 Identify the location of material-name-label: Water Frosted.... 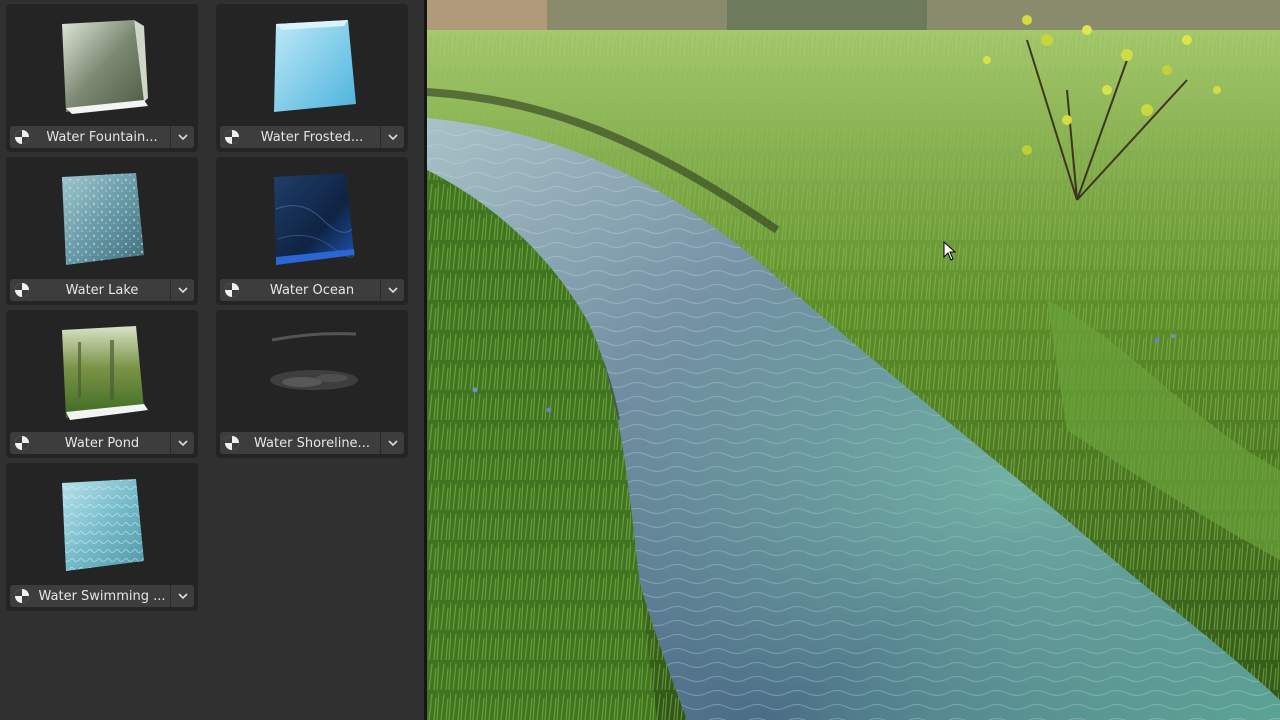
(312, 137).